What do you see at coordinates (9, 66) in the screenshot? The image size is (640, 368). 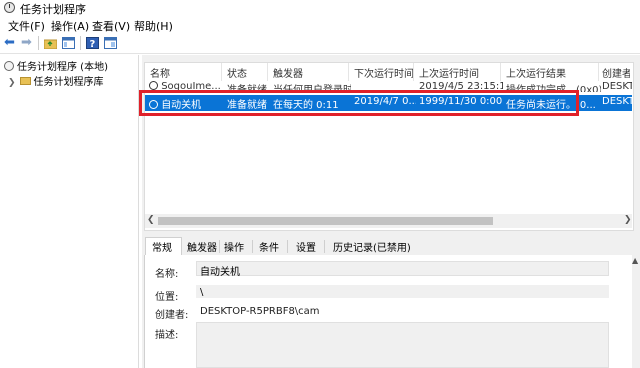 I see `clock-icon` at bounding box center [9, 66].